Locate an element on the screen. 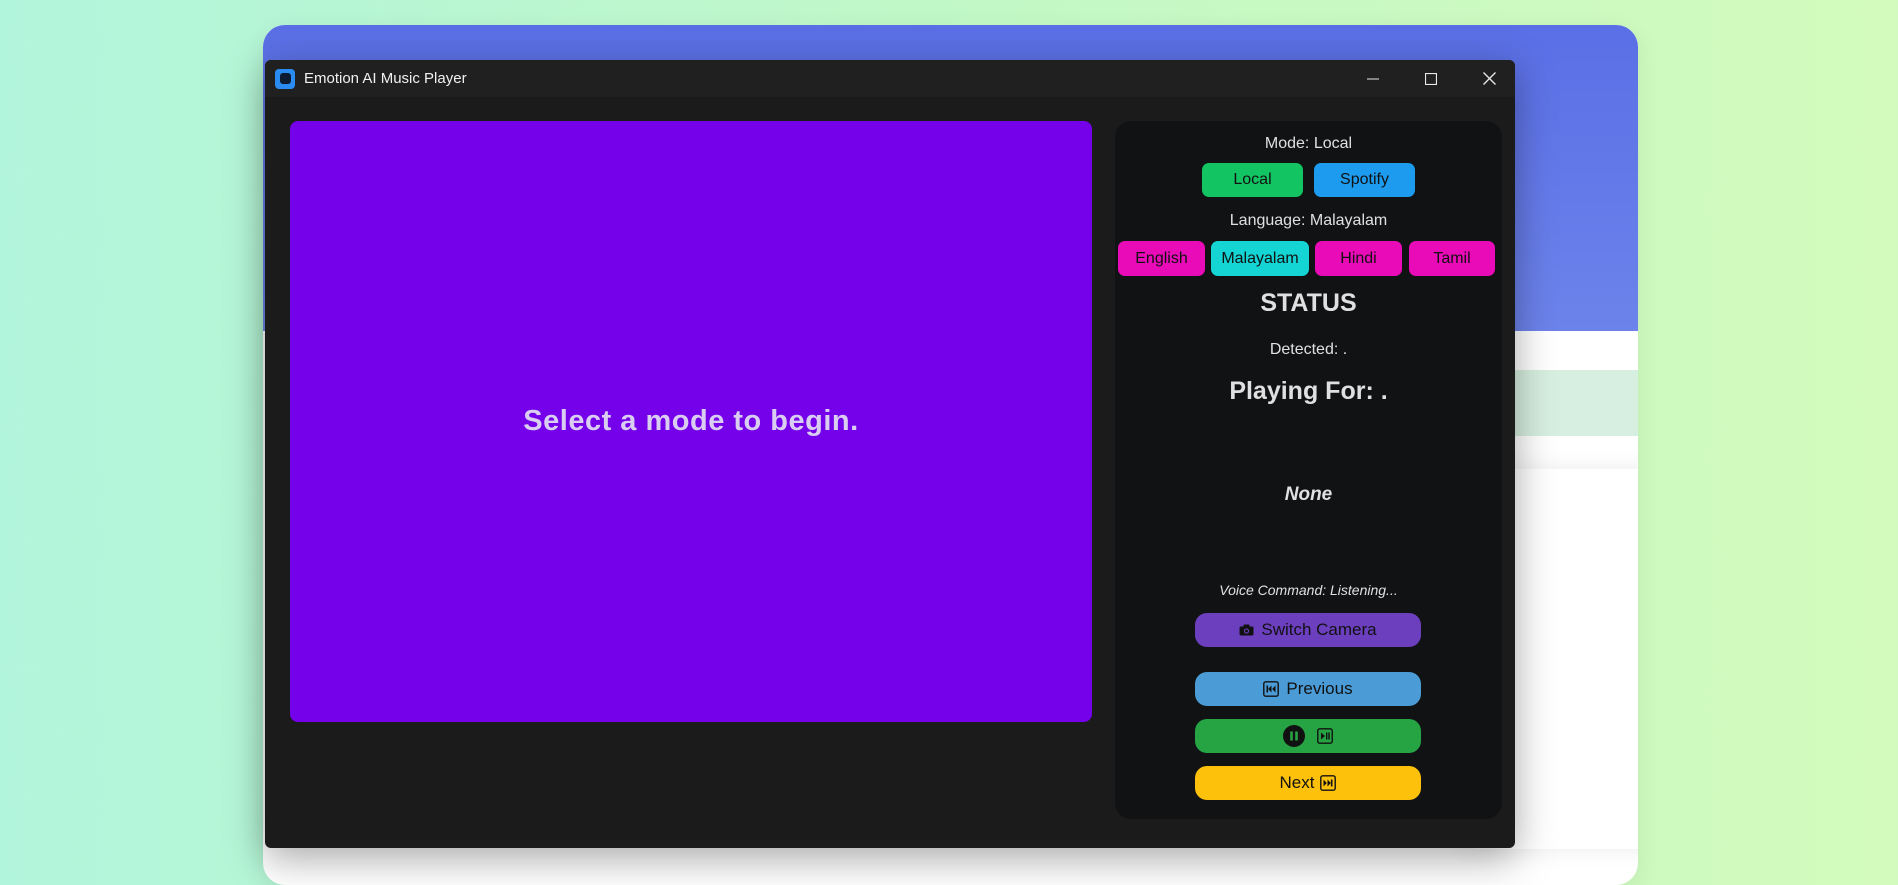  language-button-english: English is located at coordinates (1161, 258).